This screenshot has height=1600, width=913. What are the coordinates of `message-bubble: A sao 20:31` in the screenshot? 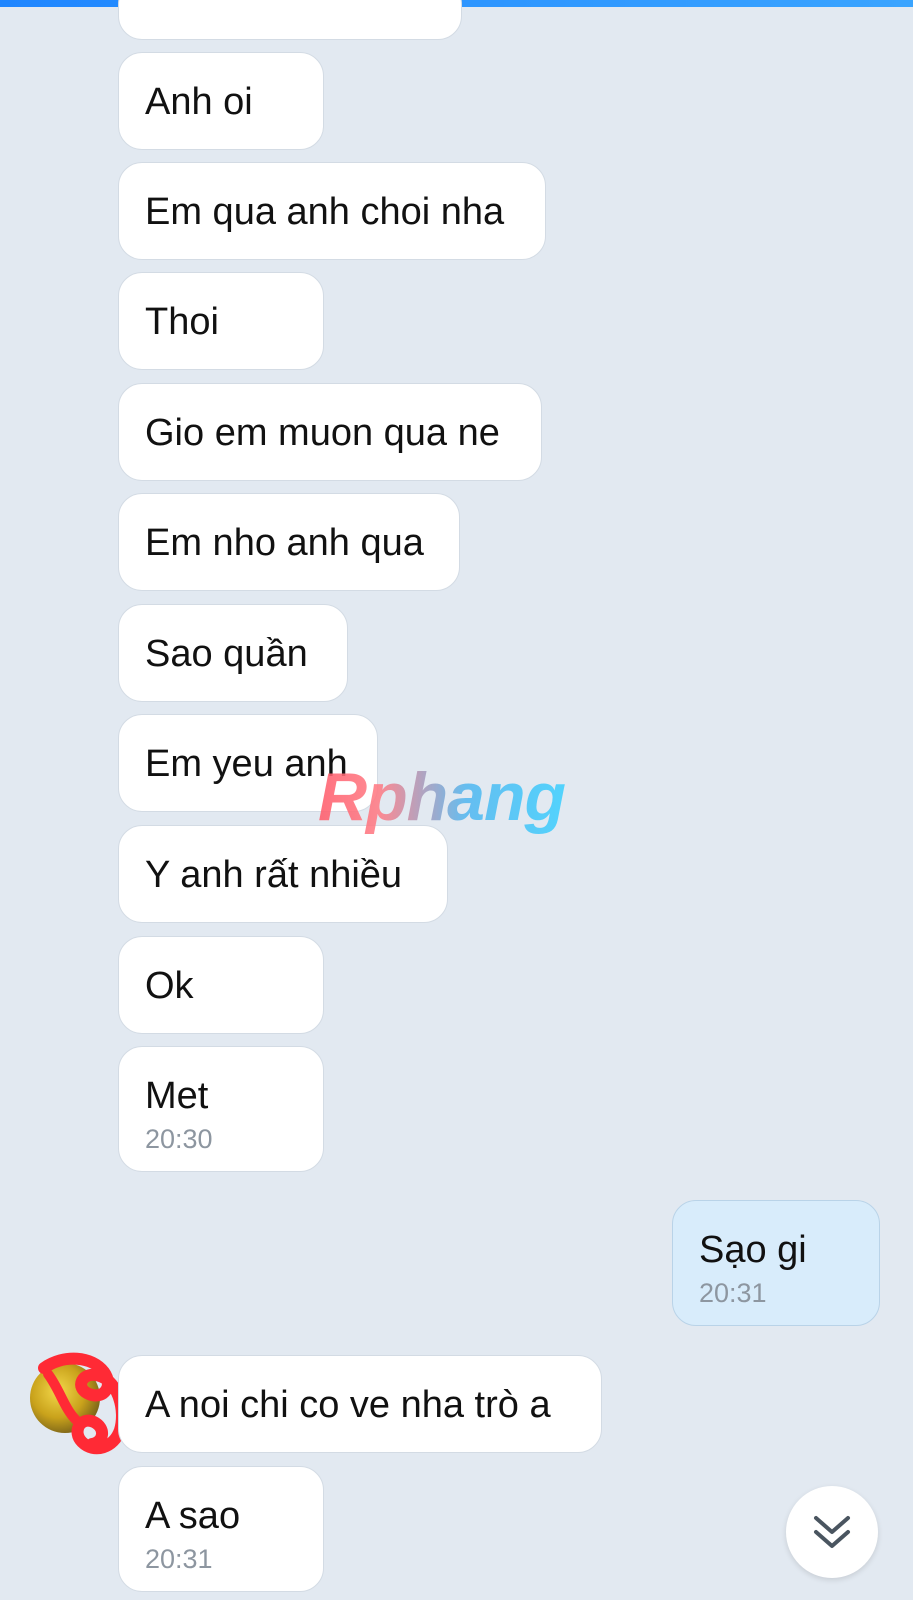 It's located at (221, 1529).